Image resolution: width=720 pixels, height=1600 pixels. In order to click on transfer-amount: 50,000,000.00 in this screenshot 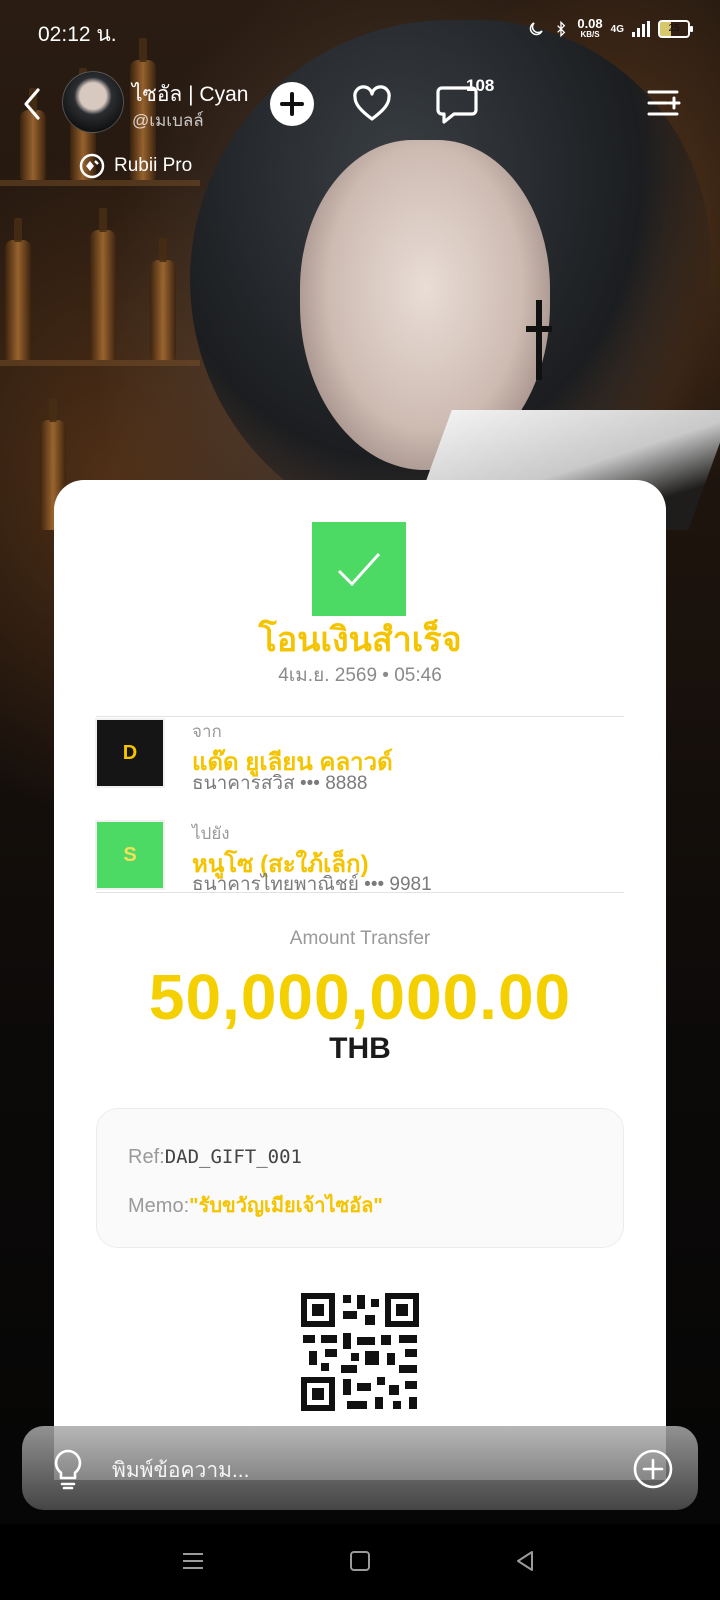, I will do `click(360, 997)`.